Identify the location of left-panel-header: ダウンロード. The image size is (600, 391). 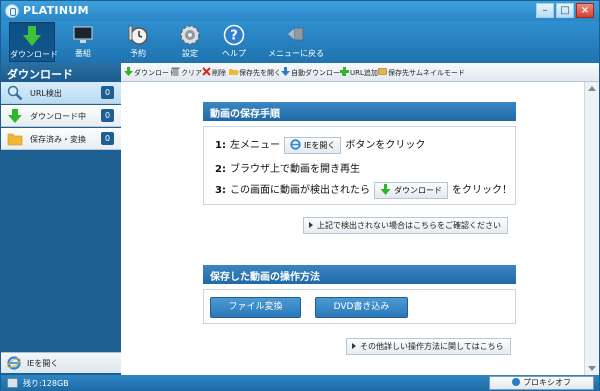
(61, 72).